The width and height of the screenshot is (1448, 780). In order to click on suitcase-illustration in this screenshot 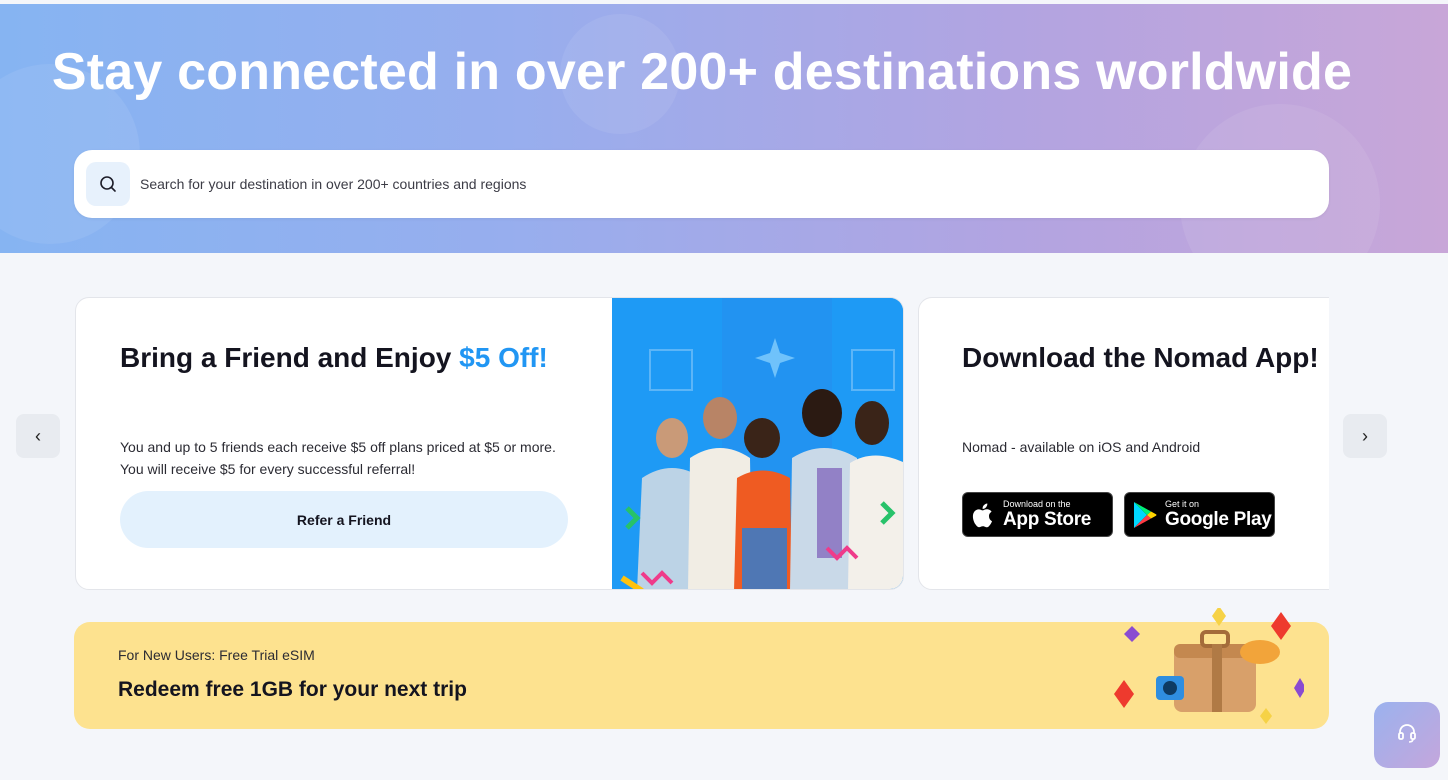, I will do `click(1205, 667)`.